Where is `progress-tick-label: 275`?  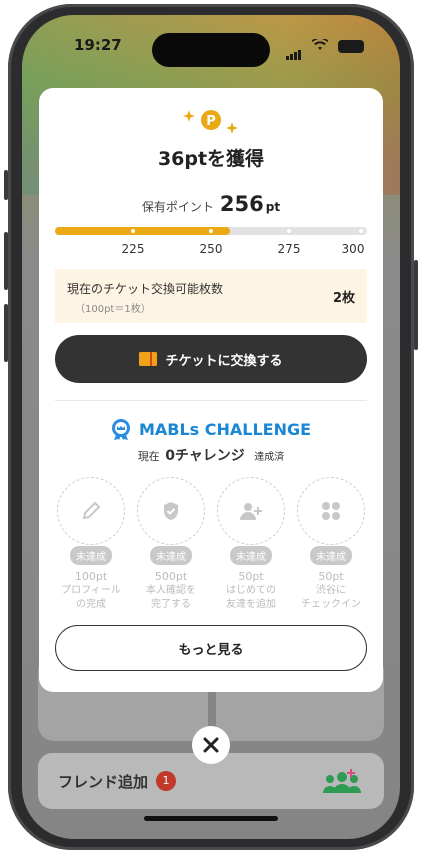 progress-tick-label: 275 is located at coordinates (289, 249).